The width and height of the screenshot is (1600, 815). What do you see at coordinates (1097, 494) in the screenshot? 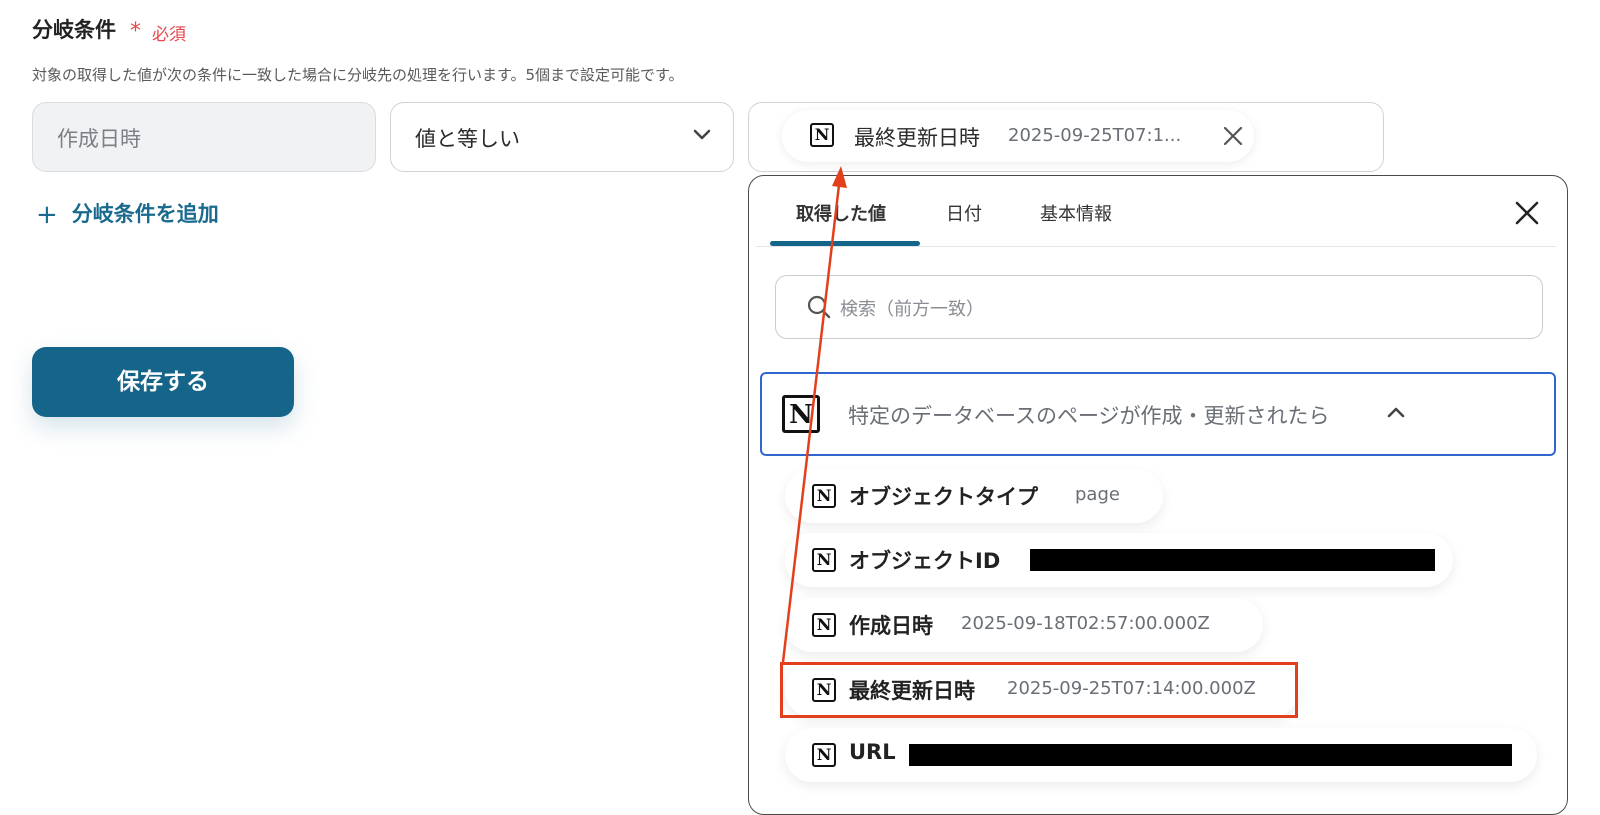
I see `item-value: page` at bounding box center [1097, 494].